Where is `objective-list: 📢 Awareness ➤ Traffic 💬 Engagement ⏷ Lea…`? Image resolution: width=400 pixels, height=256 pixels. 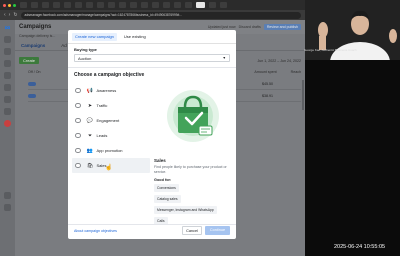
objective-list: 📢 Awareness ➤ Traffic 💬 Engagement ⏷ Lea… is located at coordinates (111, 128).